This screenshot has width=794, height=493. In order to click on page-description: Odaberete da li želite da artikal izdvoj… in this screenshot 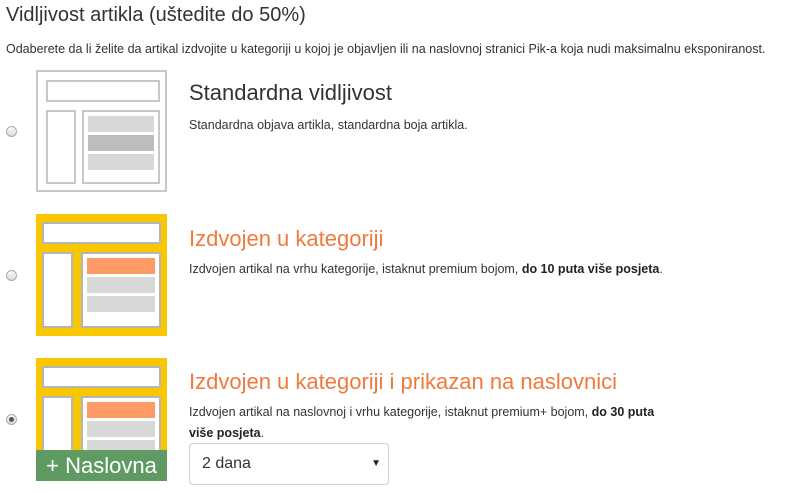, I will do `click(386, 49)`.